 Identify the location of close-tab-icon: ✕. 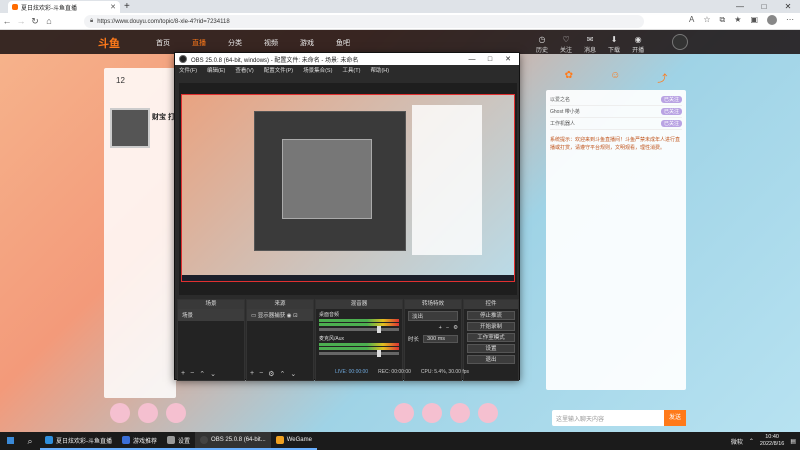
(113, 7).